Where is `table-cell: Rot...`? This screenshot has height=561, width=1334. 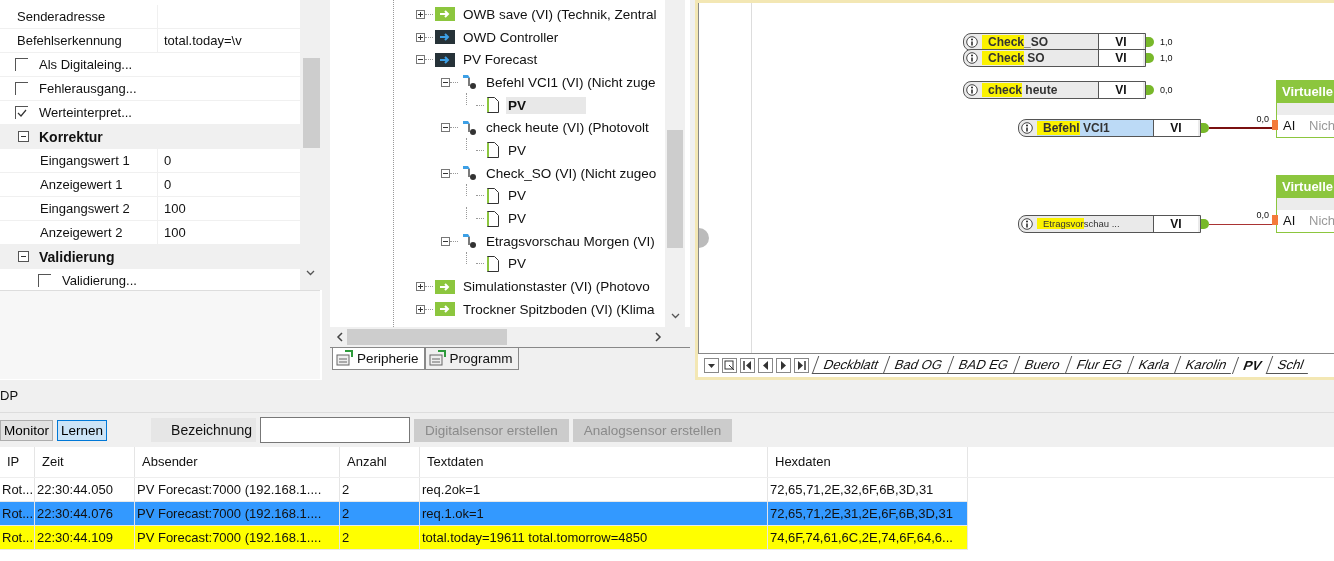
table-cell: Rot... is located at coordinates (17, 489).